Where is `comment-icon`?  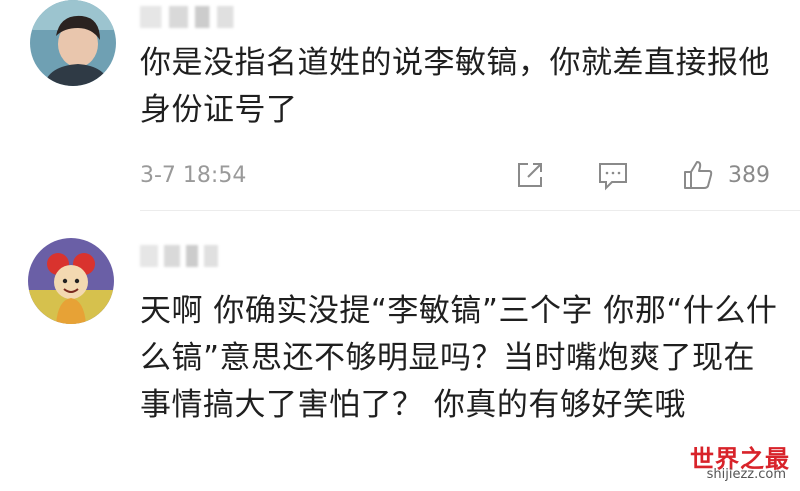
comment-icon is located at coordinates (613, 175).